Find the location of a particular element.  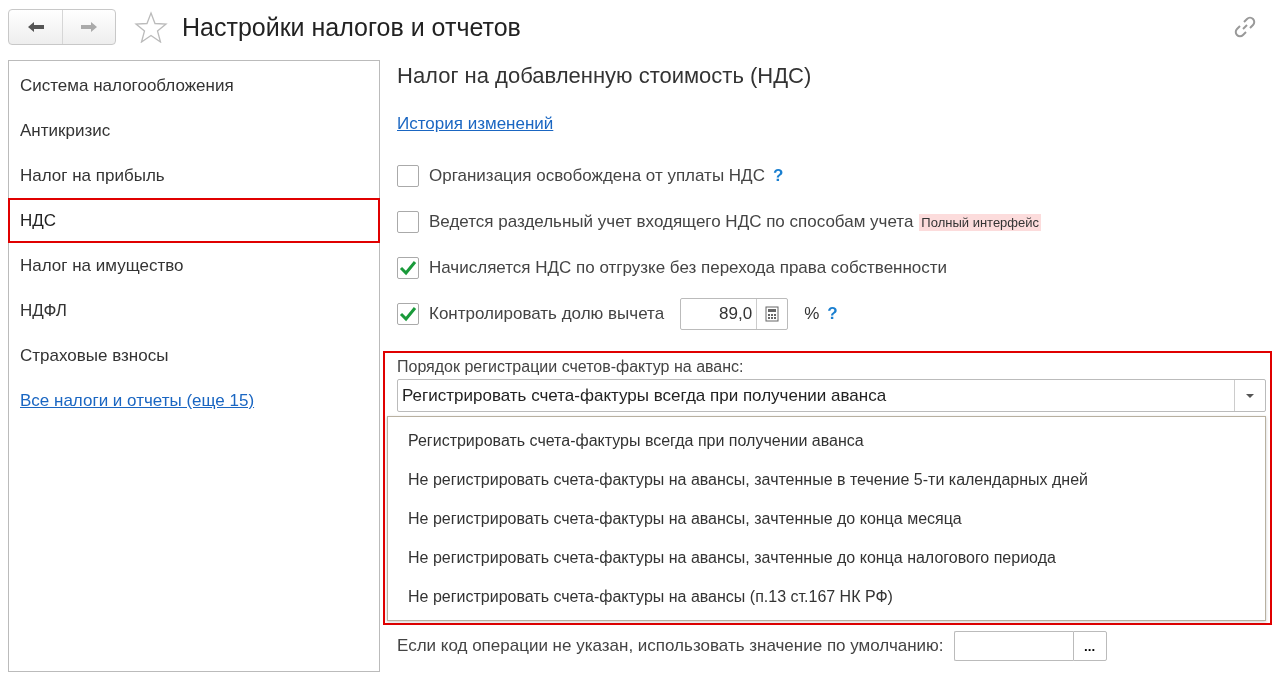

option-label: Начисляется НДС по отгрузке без перехода права собственности is located at coordinates (688, 268).